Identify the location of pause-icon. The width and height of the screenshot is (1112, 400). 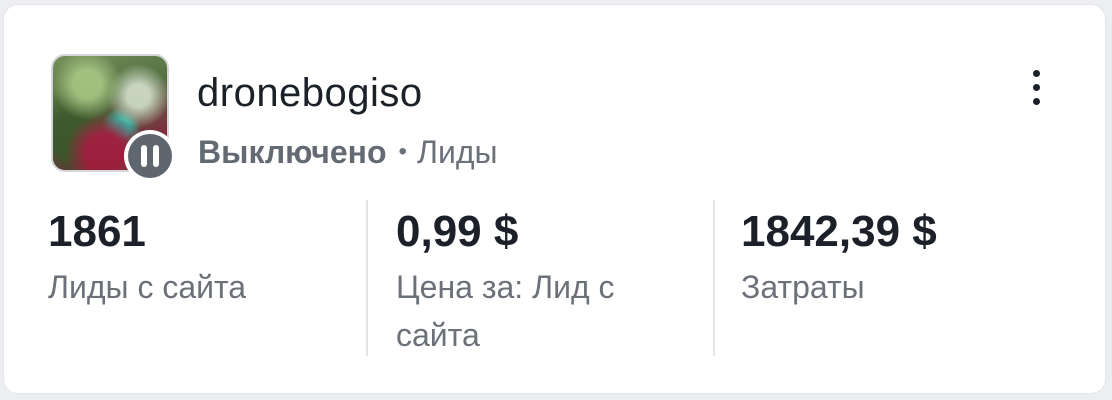
(150, 156).